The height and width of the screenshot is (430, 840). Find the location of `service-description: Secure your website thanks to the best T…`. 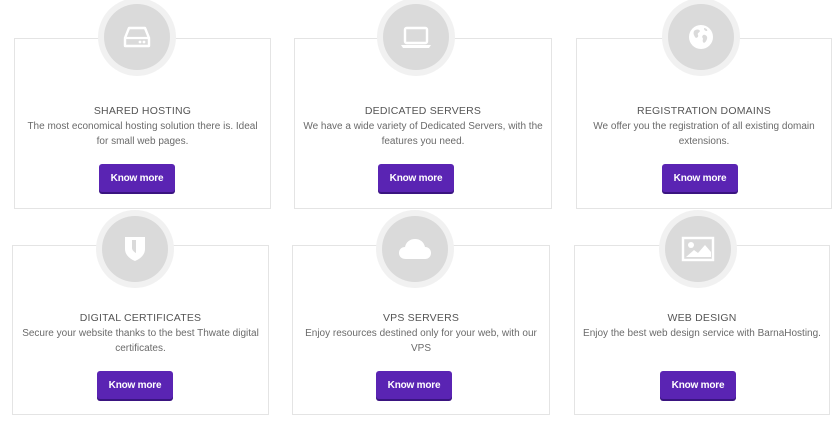

service-description: Secure your website thanks to the best T… is located at coordinates (140, 341).